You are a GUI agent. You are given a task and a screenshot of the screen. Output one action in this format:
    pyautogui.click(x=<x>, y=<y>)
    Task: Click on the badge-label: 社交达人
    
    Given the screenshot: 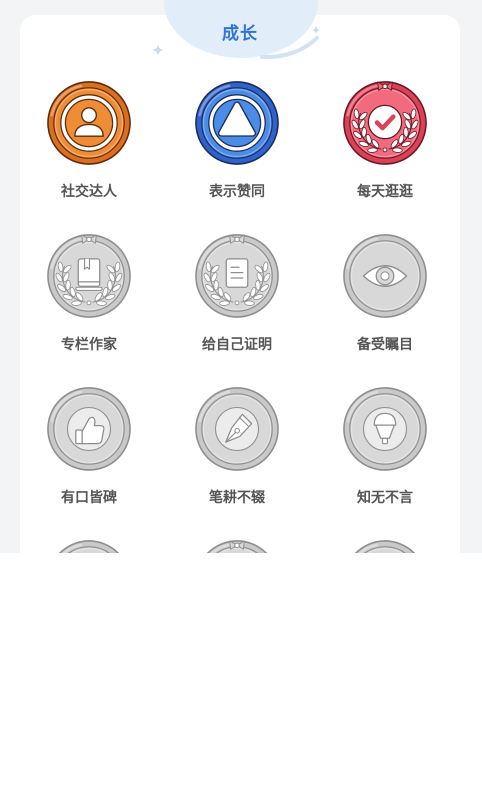 What is the action you would take?
    pyautogui.click(x=89, y=192)
    